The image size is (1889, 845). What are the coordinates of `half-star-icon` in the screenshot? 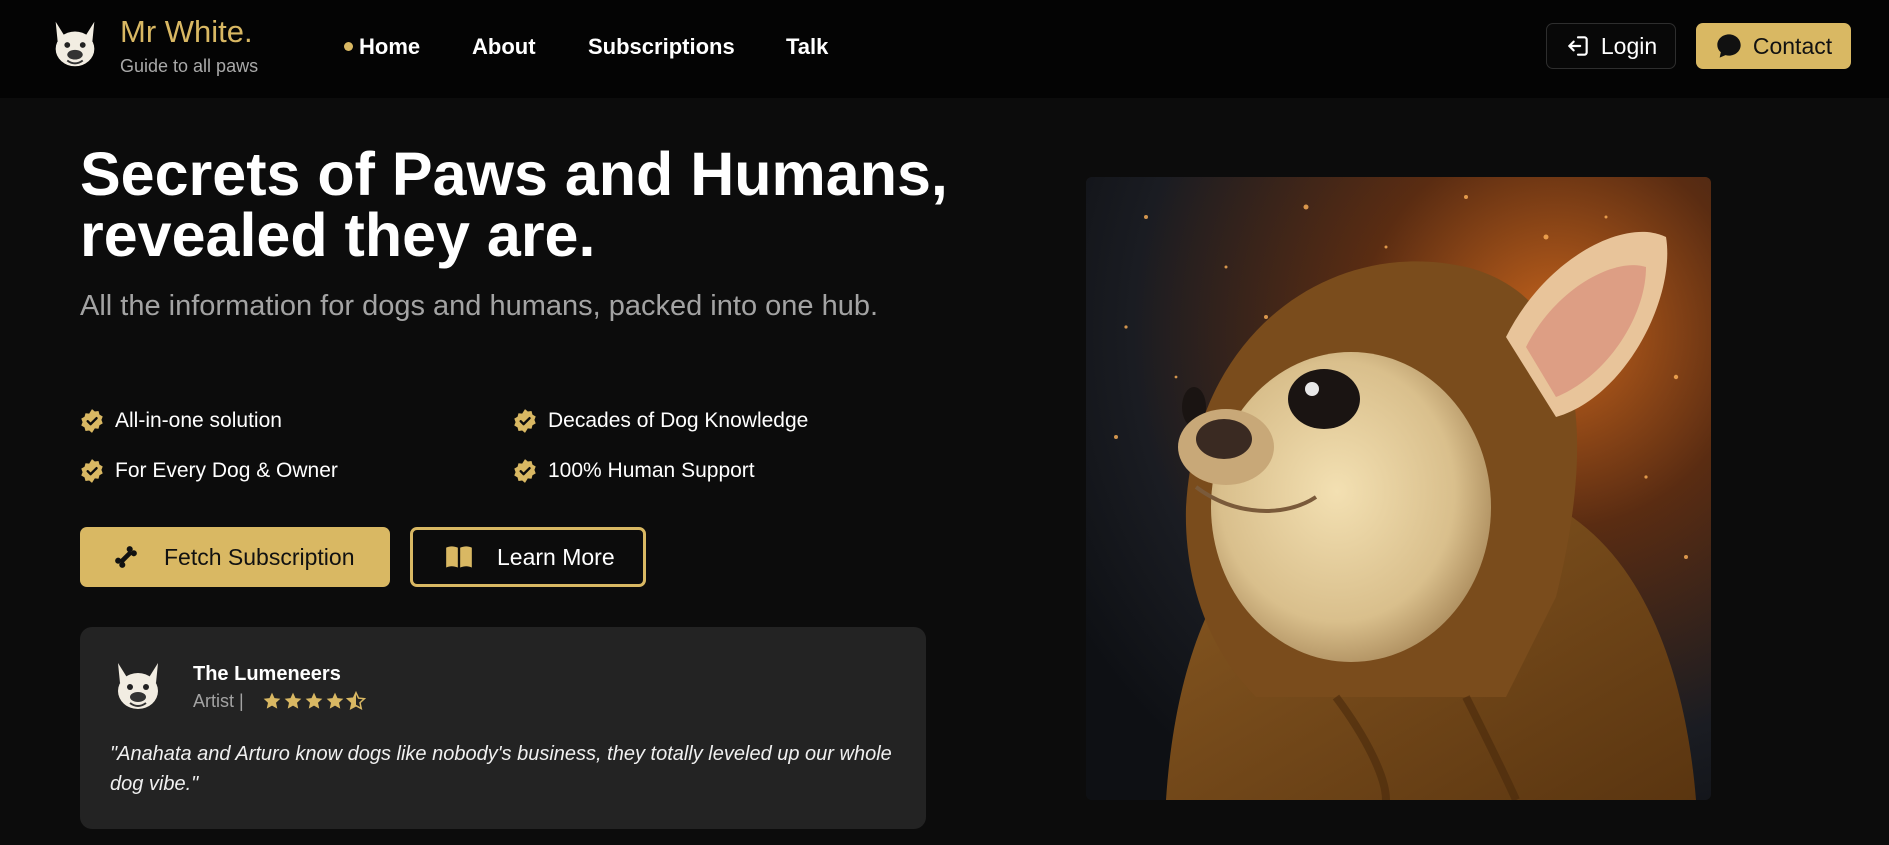 It's located at (356, 701).